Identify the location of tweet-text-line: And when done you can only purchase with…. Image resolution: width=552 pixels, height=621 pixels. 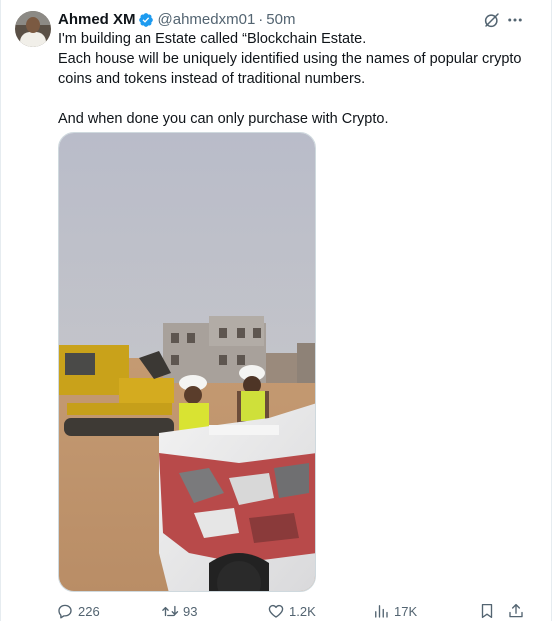
(223, 119).